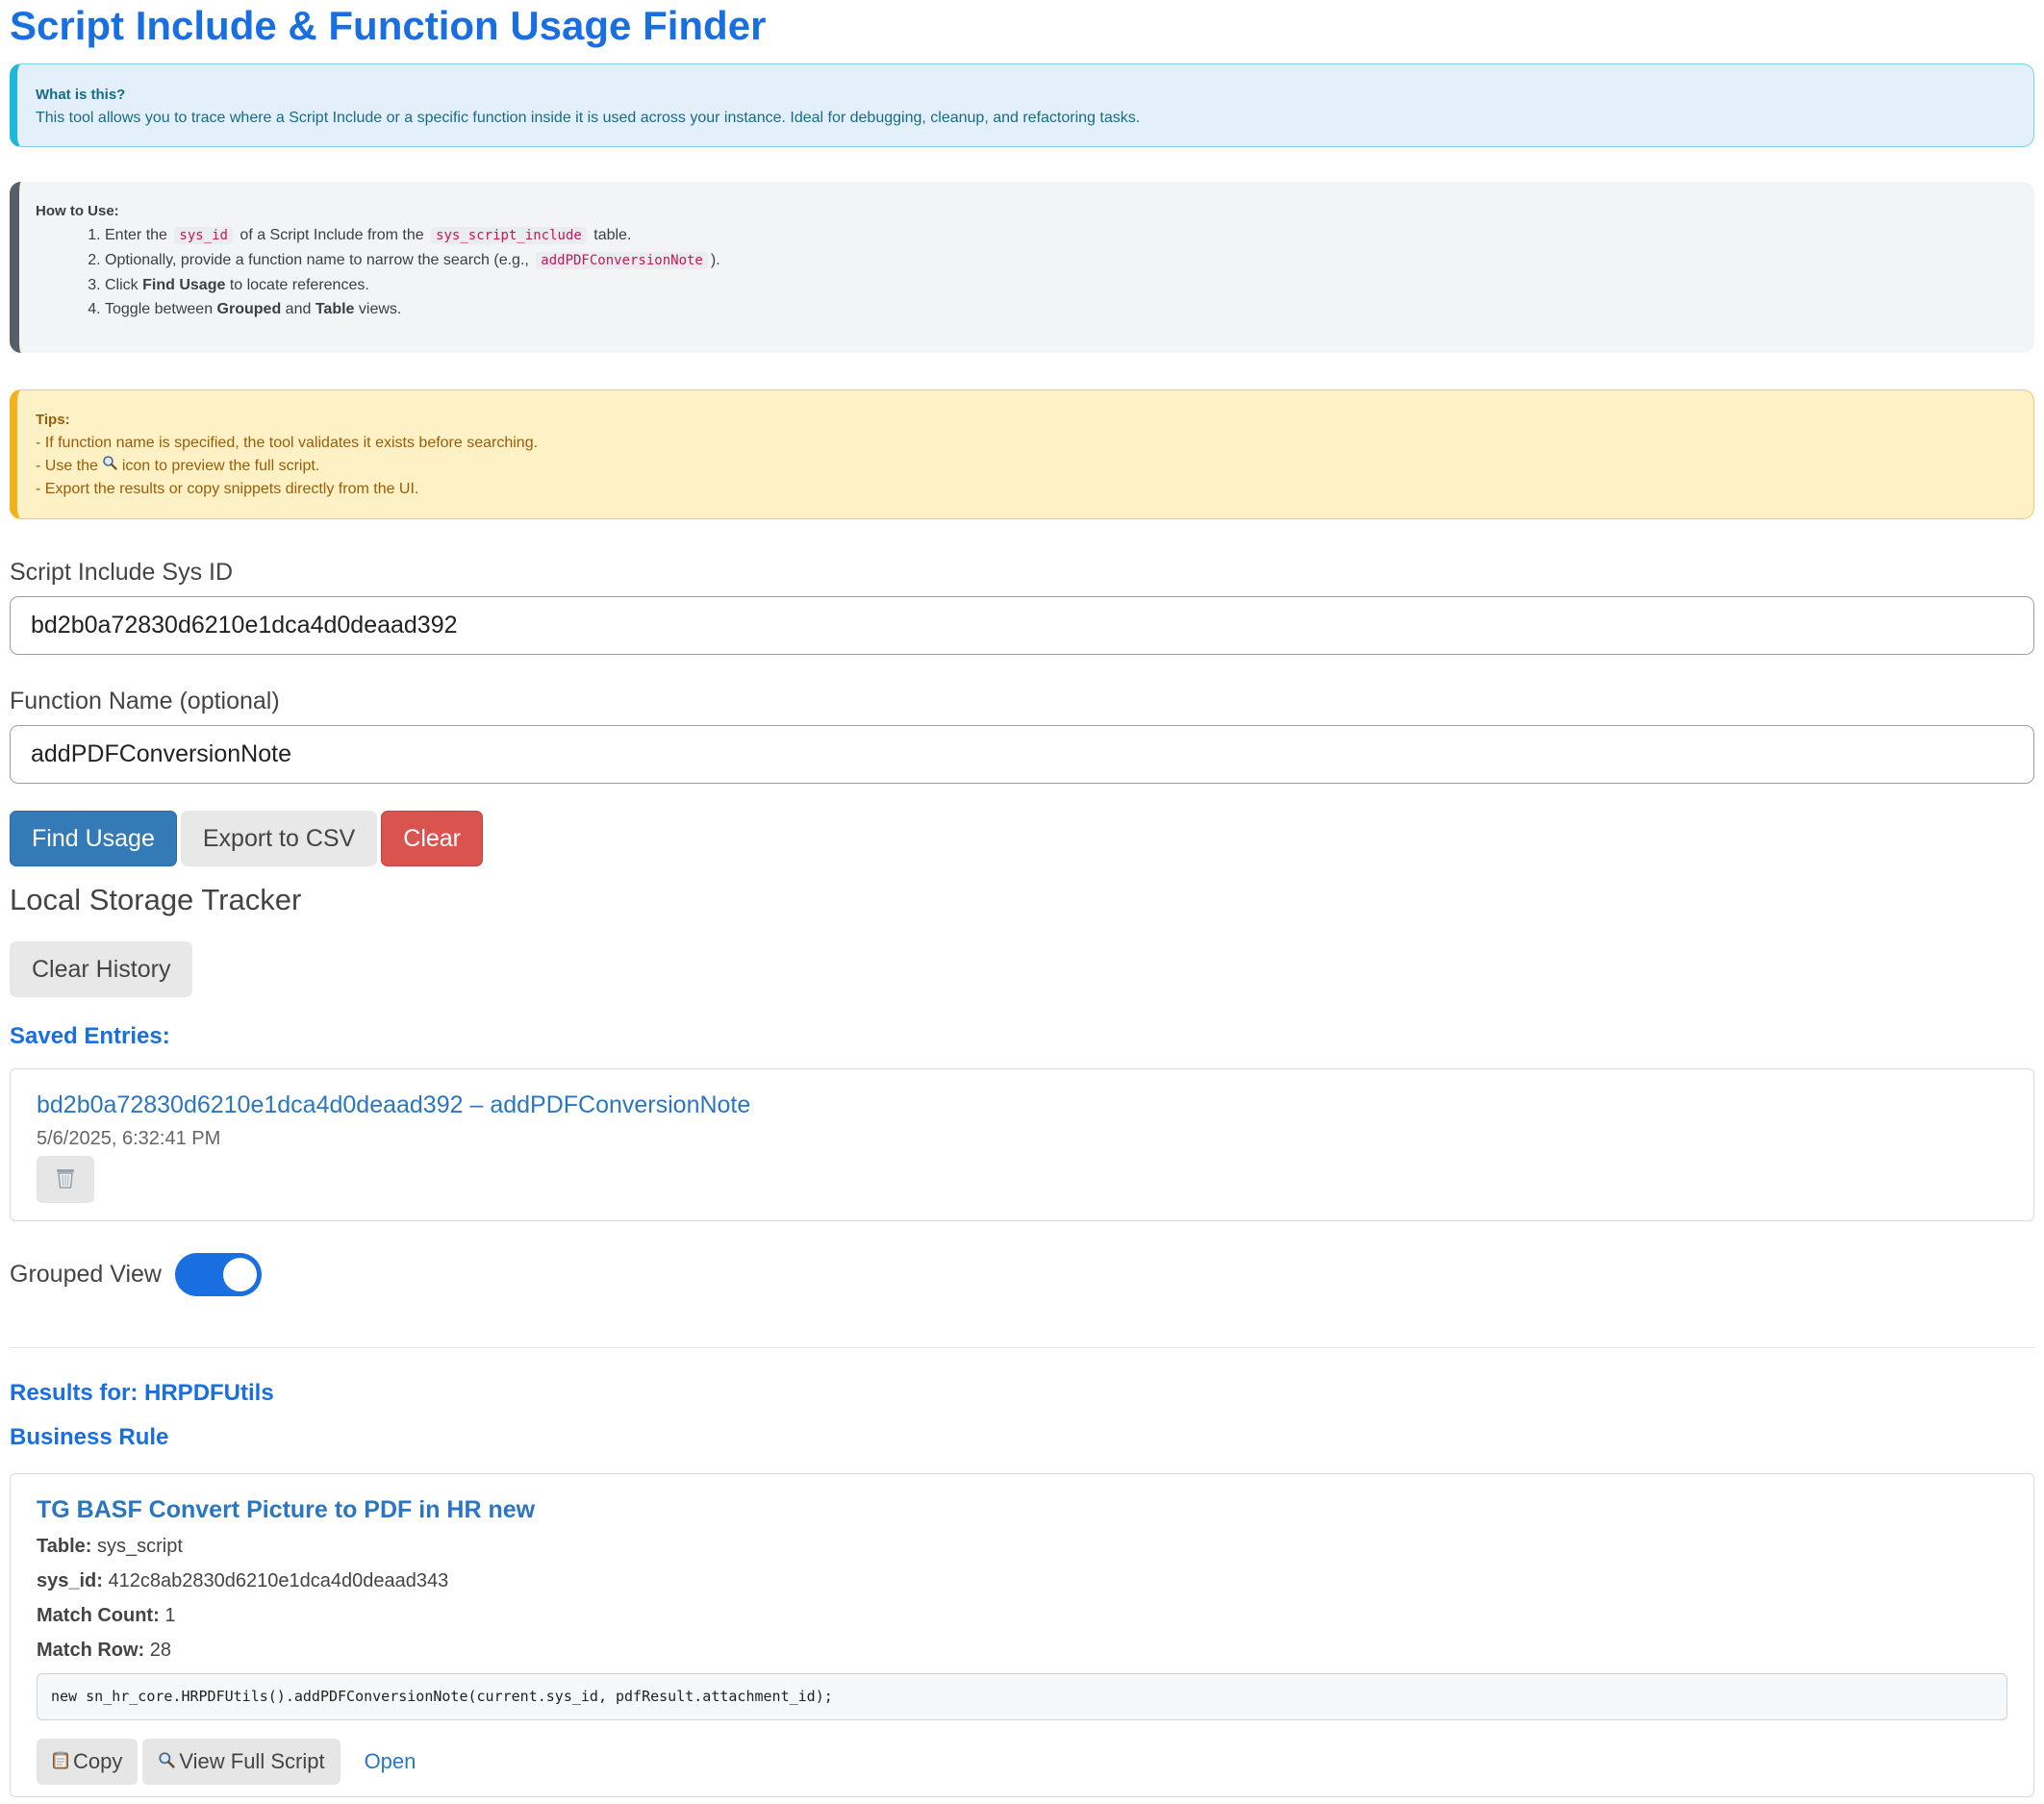 Image resolution: width=2044 pixels, height=1804 pixels. Describe the element at coordinates (332, 235) in the screenshot. I see `step-text: of a Script Include from the` at that location.